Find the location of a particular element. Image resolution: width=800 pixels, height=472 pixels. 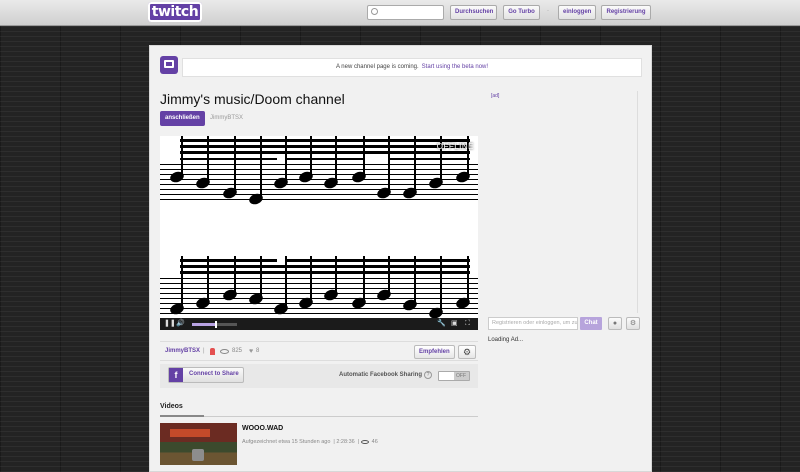

channel-info-bar: JimmyBTSX | 825 ♥ 8 Empfehlen ⚙ is located at coordinates (319, 351).